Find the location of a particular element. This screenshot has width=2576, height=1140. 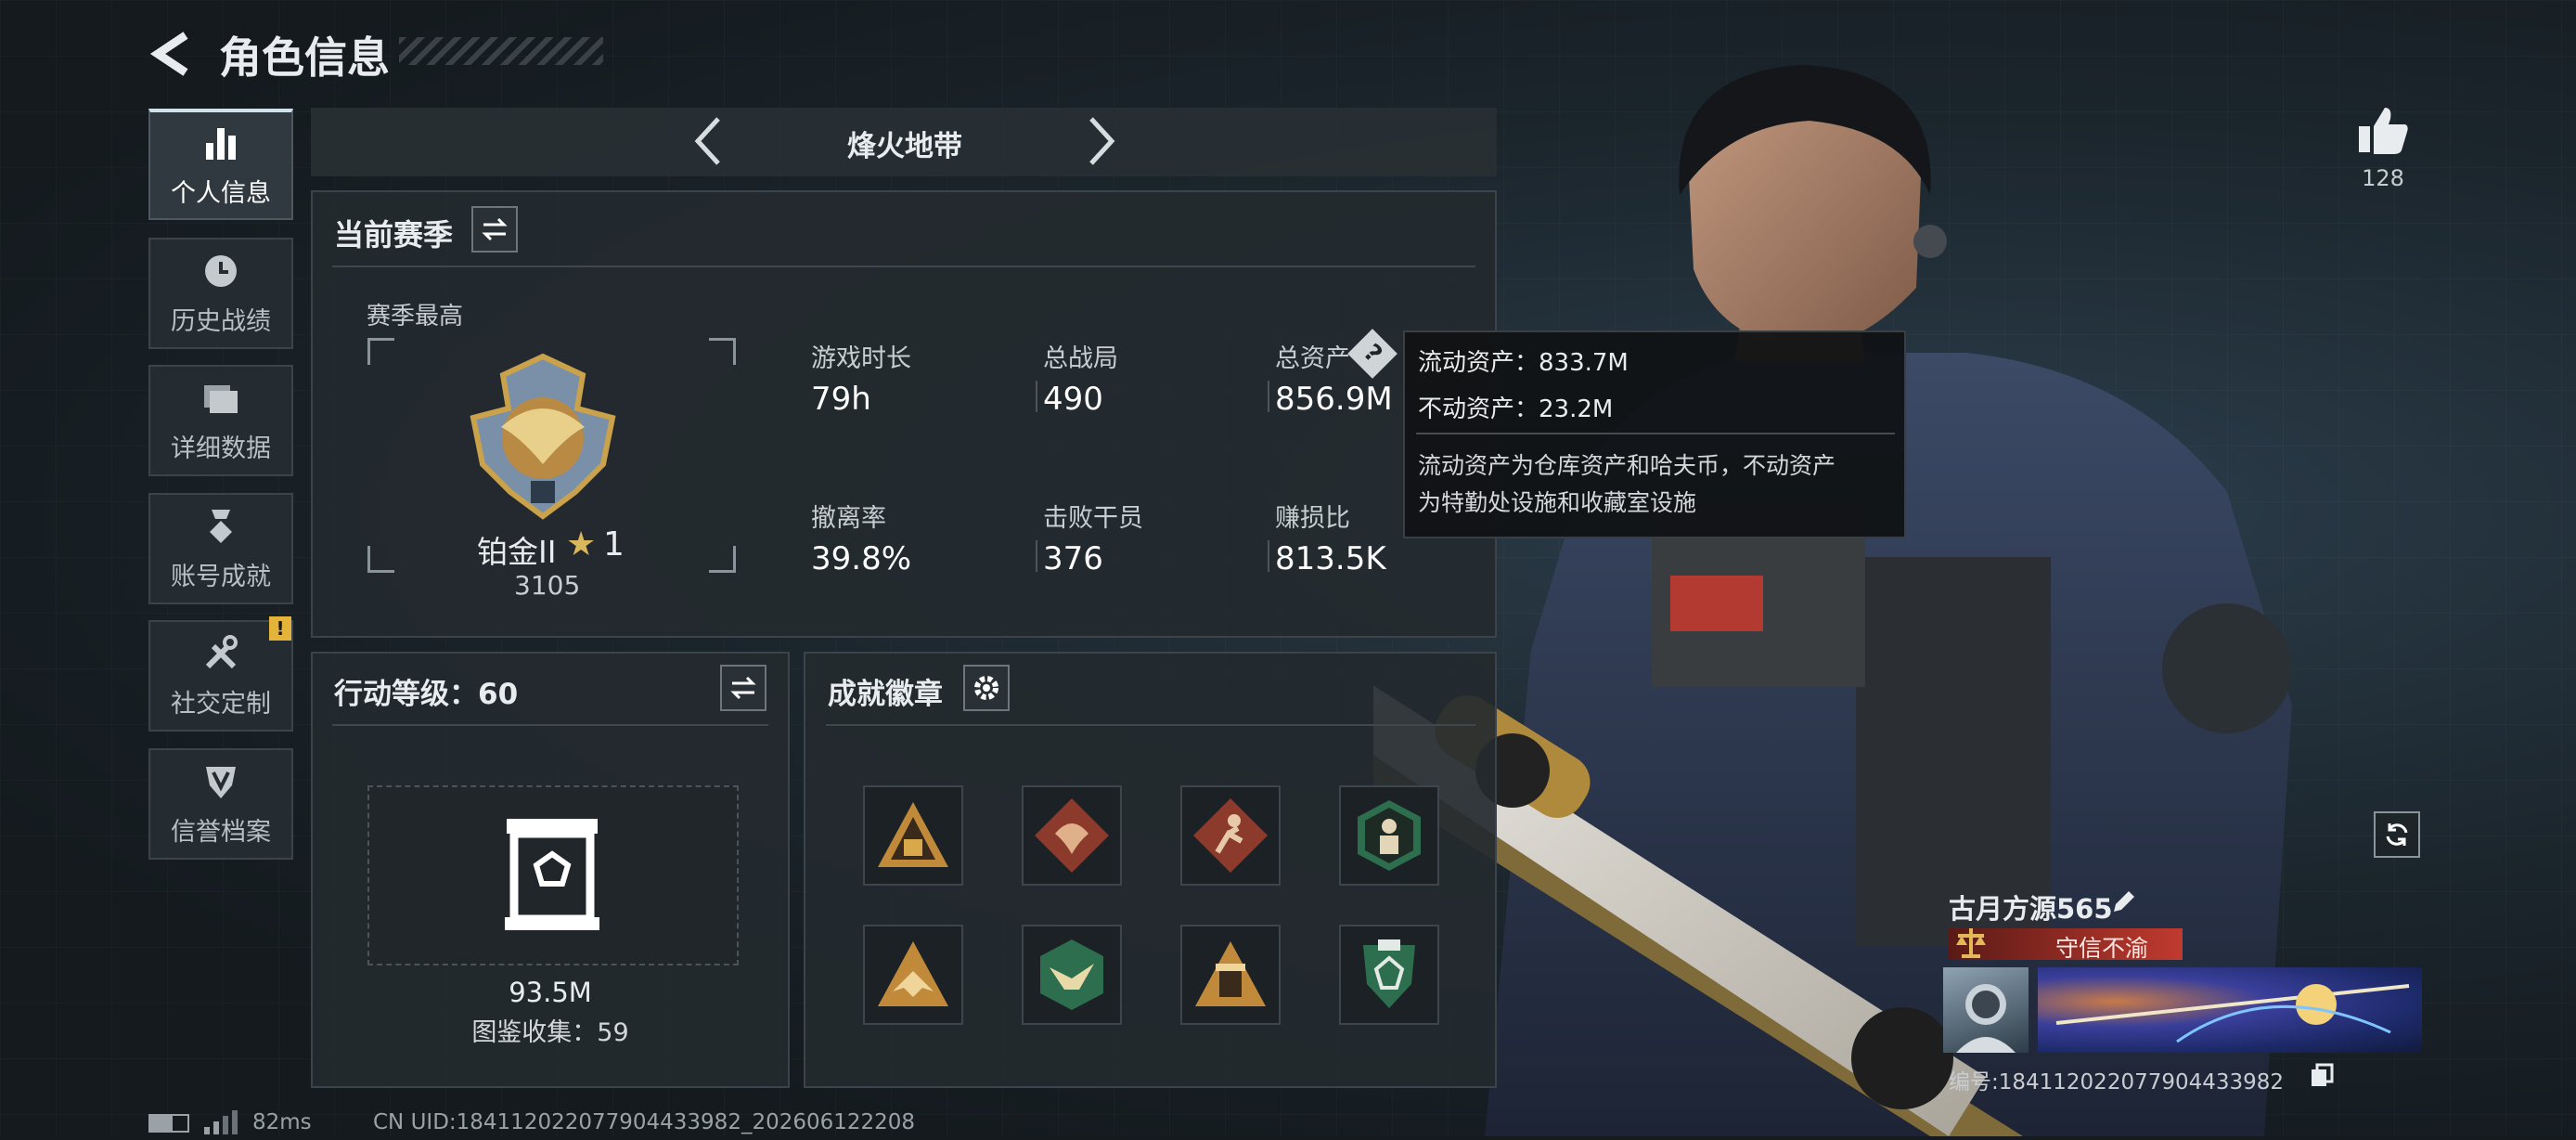

tooltip-liquid-assets: 流动资产：833.7M is located at coordinates (1523, 363).